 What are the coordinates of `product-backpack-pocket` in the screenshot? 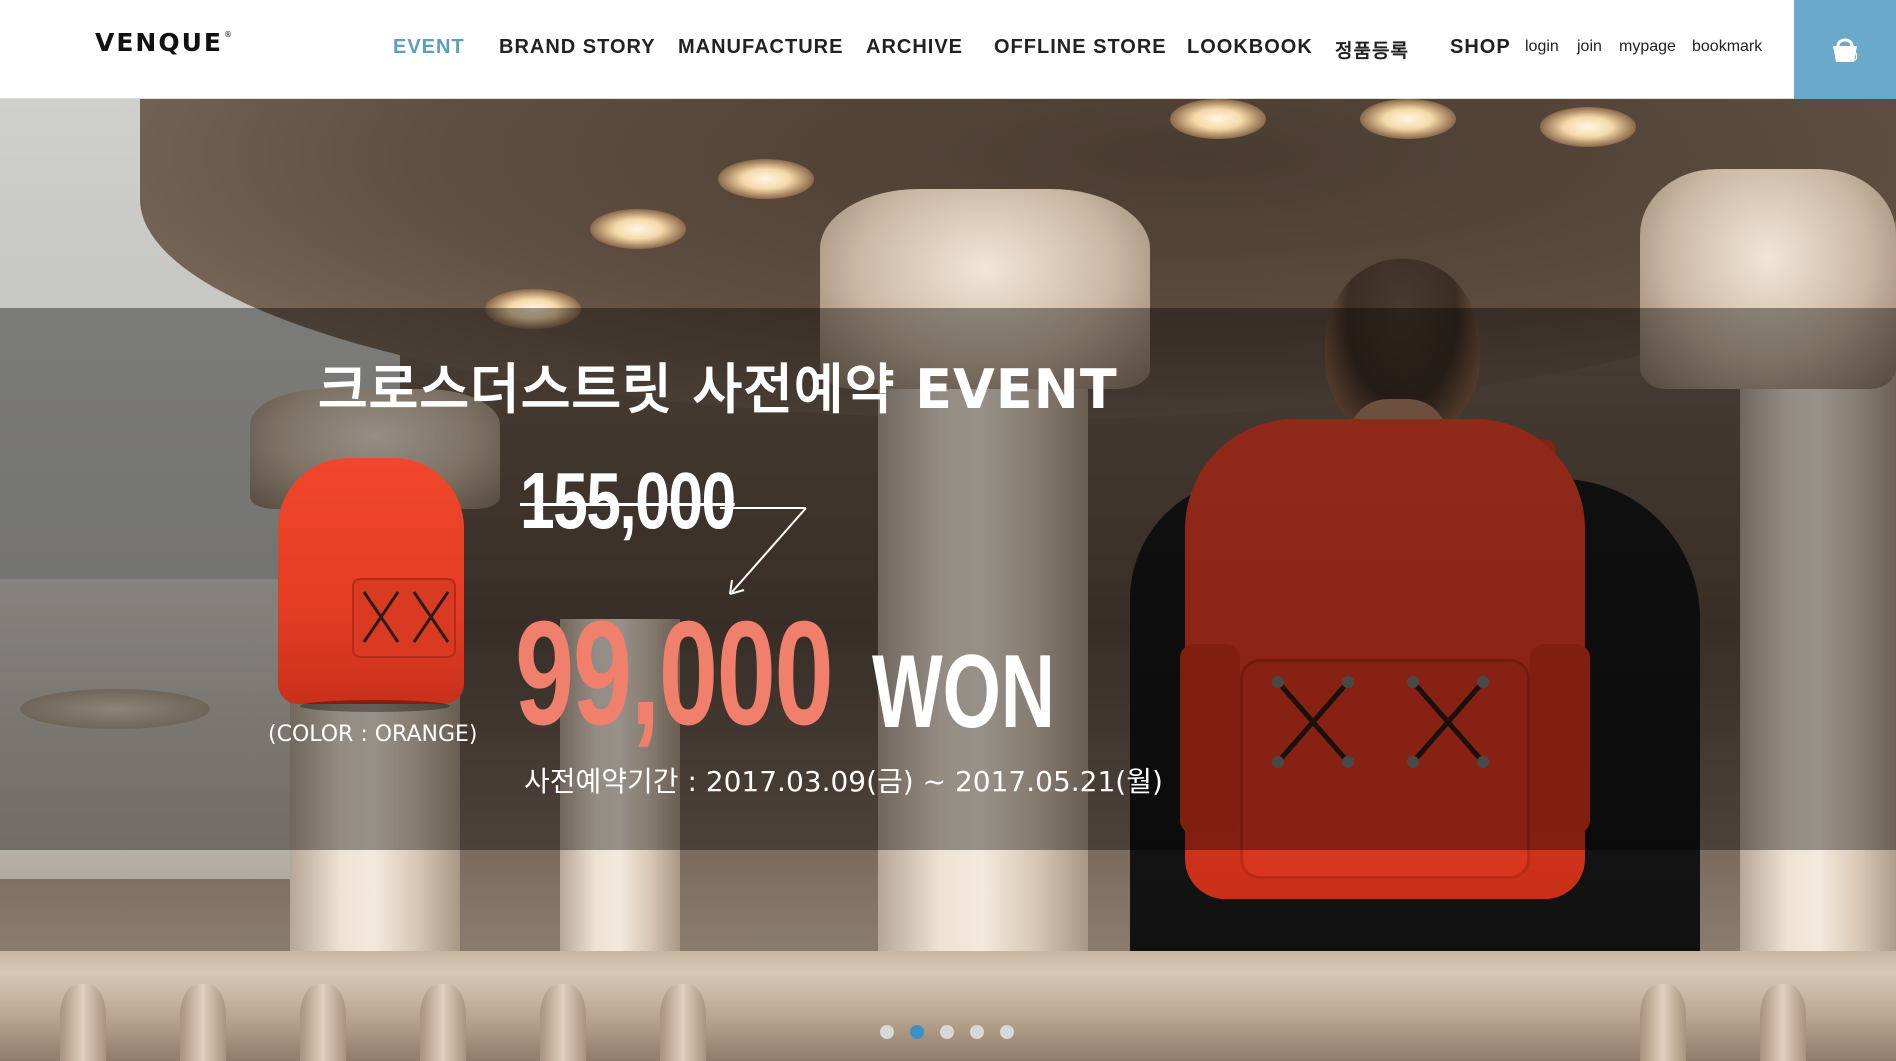 It's located at (404, 618).